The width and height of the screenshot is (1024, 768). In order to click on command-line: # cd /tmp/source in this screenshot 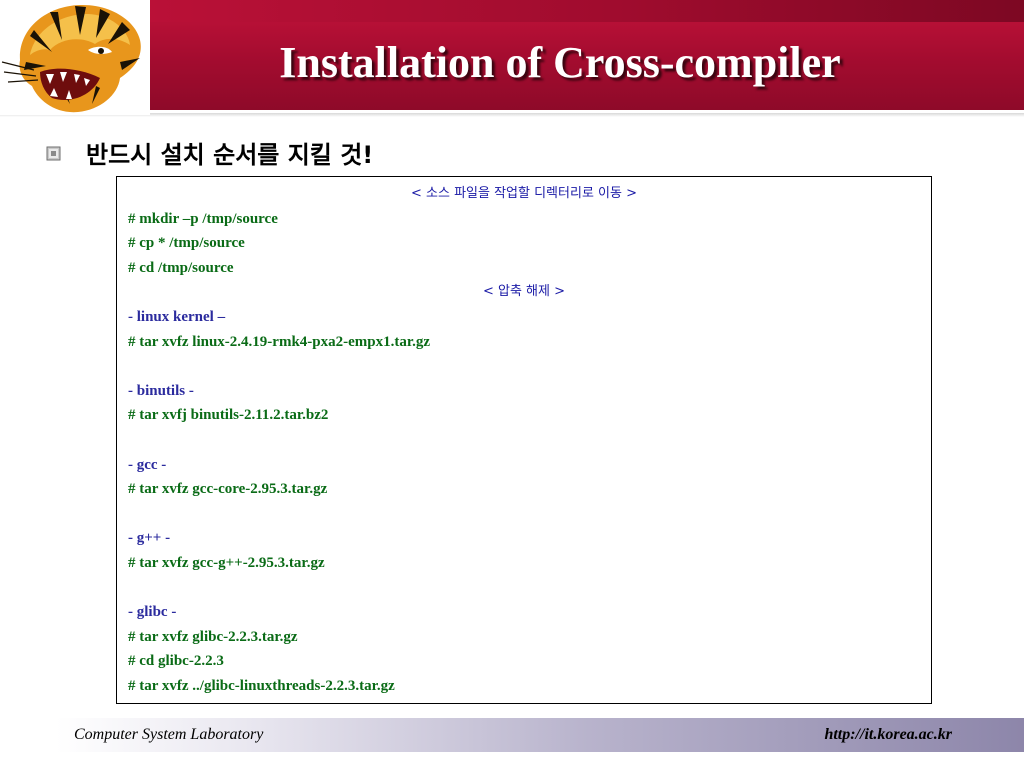, I will do `click(181, 267)`.